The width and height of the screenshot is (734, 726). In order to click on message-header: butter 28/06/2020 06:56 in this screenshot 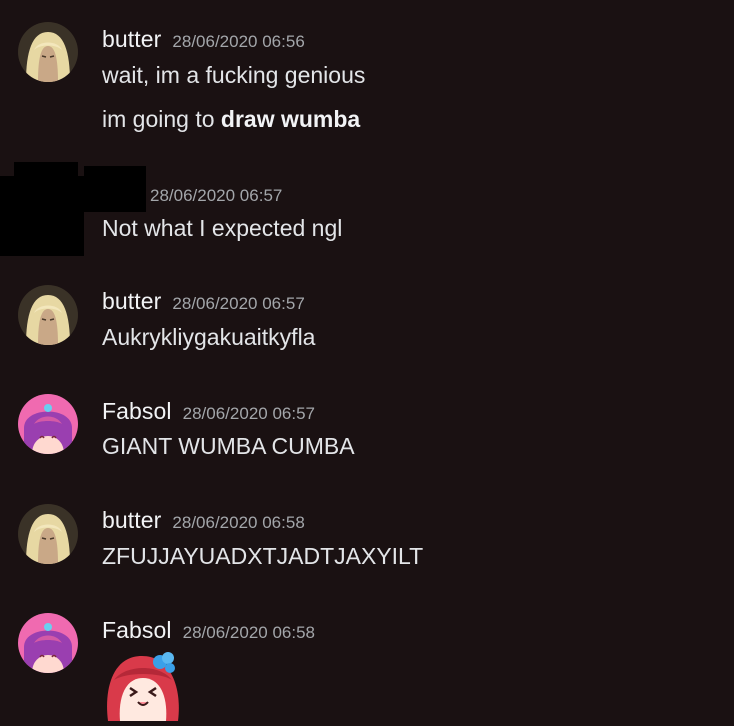, I will do `click(203, 39)`.